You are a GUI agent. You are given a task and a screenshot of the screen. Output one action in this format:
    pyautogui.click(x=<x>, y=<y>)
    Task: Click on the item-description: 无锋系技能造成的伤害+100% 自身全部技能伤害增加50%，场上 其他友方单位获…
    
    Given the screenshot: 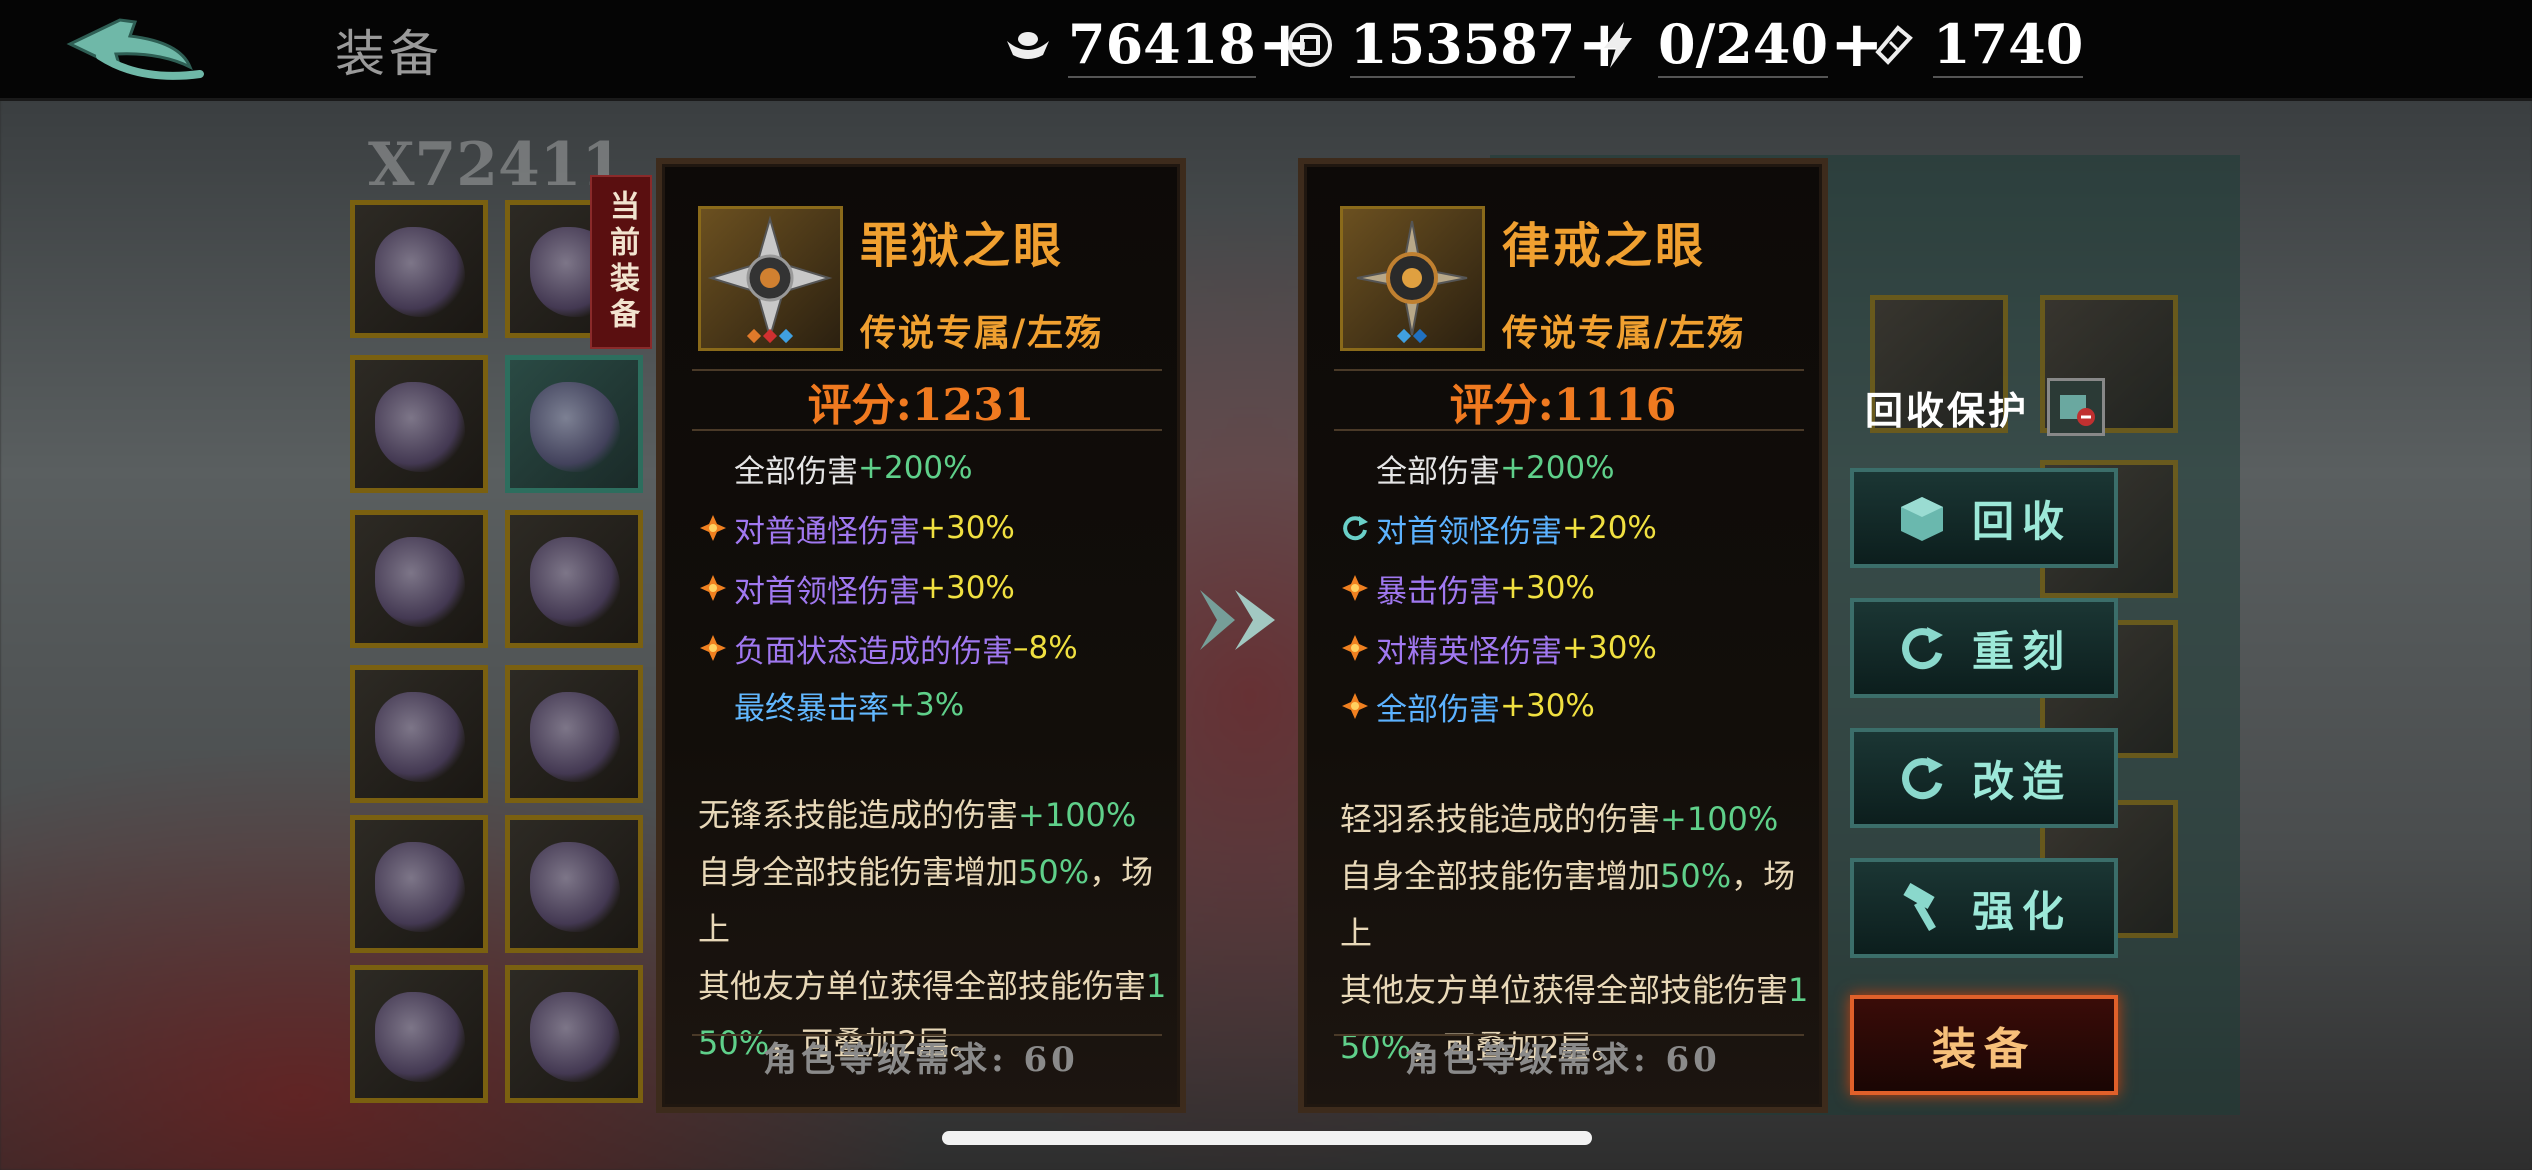 What is the action you would take?
    pyautogui.click(x=932, y=929)
    